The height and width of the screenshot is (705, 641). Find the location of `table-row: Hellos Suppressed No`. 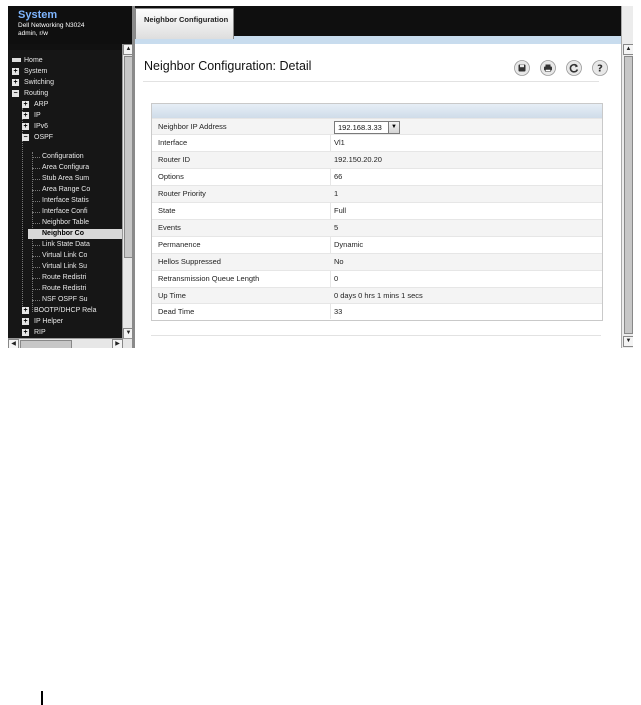

table-row: Hellos Suppressed No is located at coordinates (377, 261).